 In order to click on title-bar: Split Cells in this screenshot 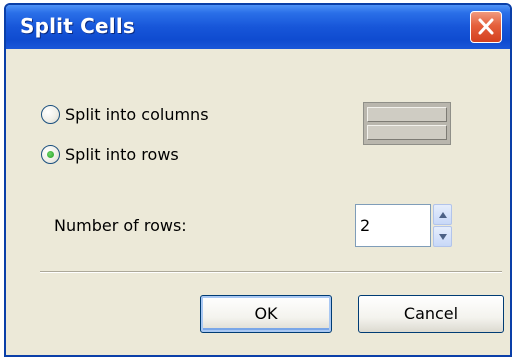, I will do `click(258, 27)`.